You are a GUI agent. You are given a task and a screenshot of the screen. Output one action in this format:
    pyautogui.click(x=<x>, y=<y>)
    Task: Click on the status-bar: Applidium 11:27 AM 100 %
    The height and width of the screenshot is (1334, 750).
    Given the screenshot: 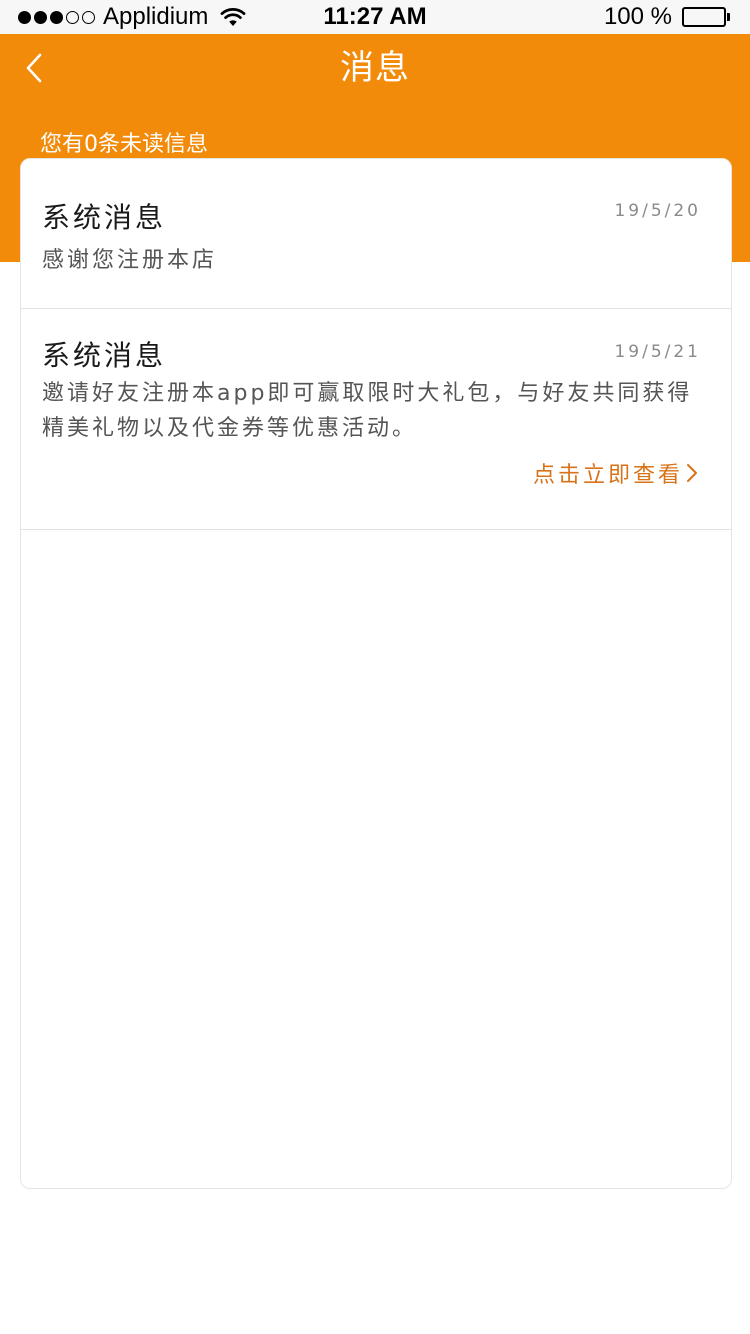 What is the action you would take?
    pyautogui.click(x=375, y=17)
    